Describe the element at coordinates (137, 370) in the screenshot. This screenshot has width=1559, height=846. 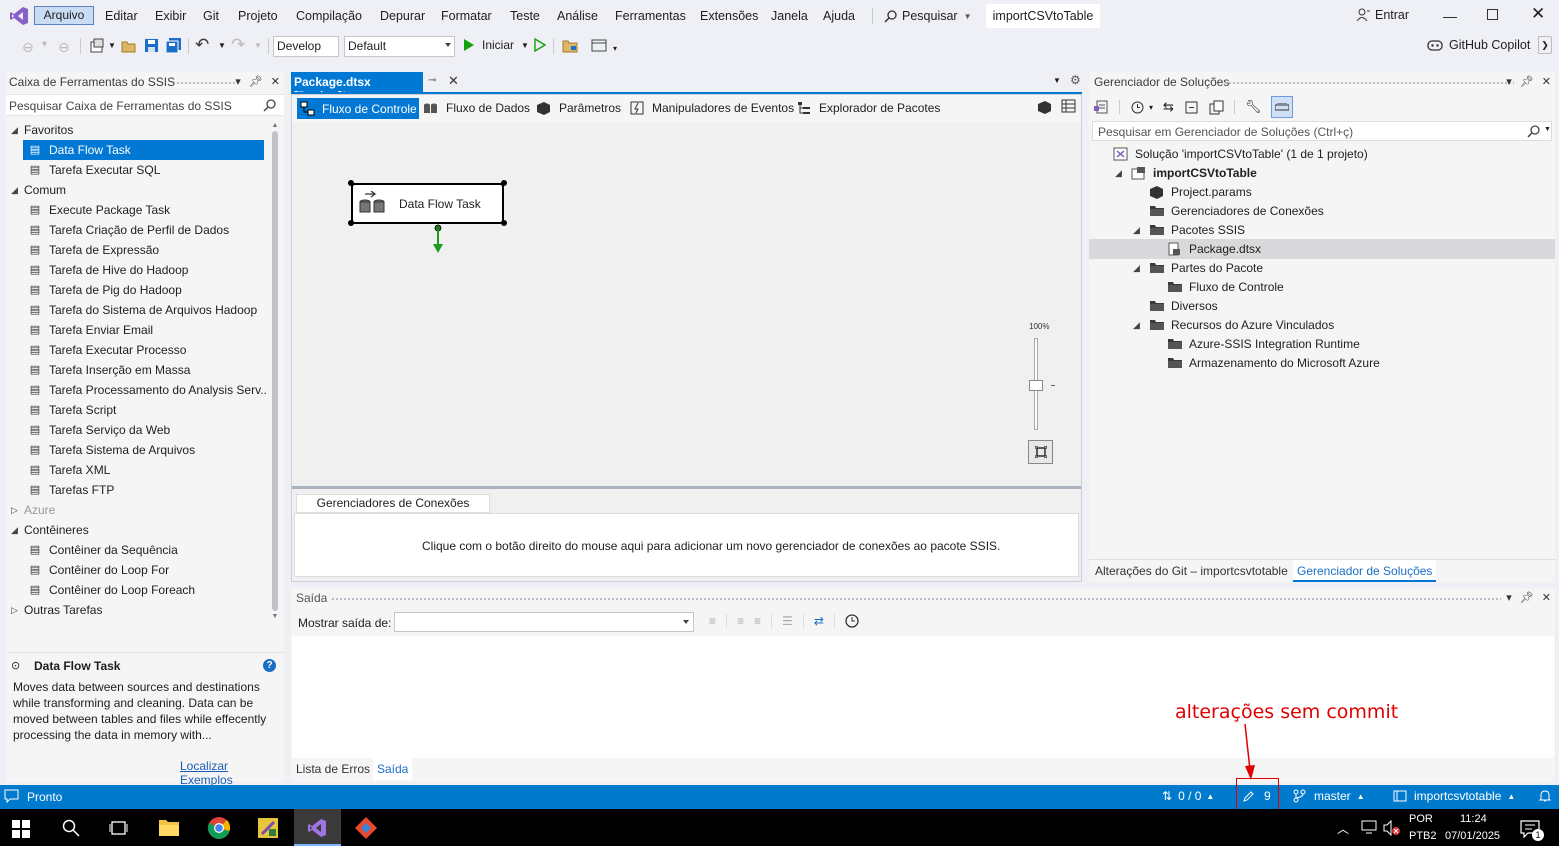
I see `toolbox-item: ▤ Tarefa Inserção em Massa` at that location.